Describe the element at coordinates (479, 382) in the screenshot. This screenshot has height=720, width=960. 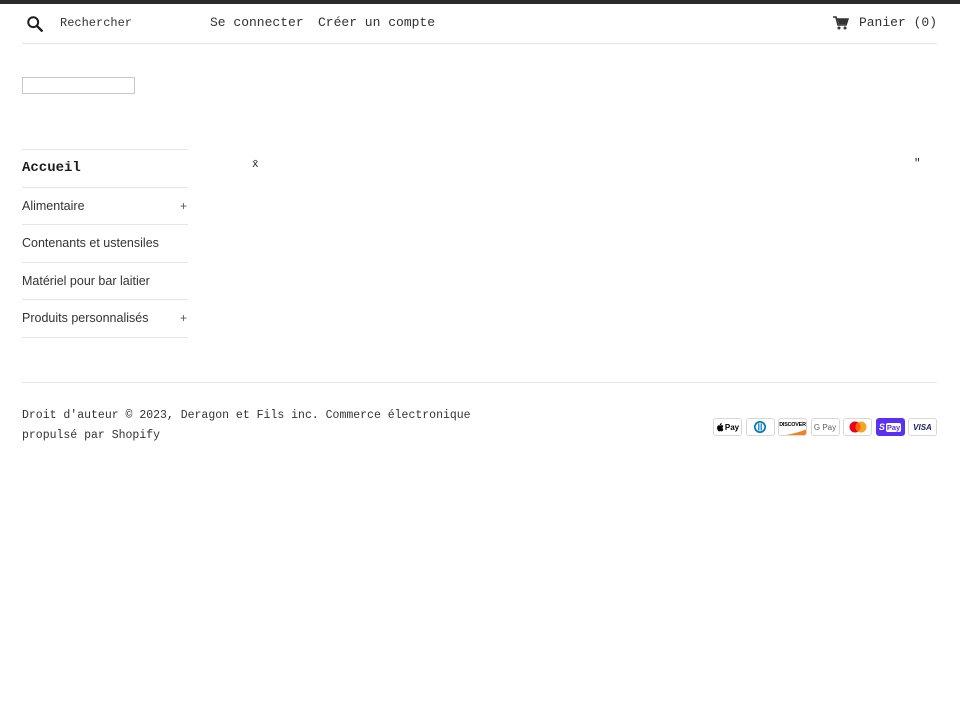
I see `footer-divider` at that location.